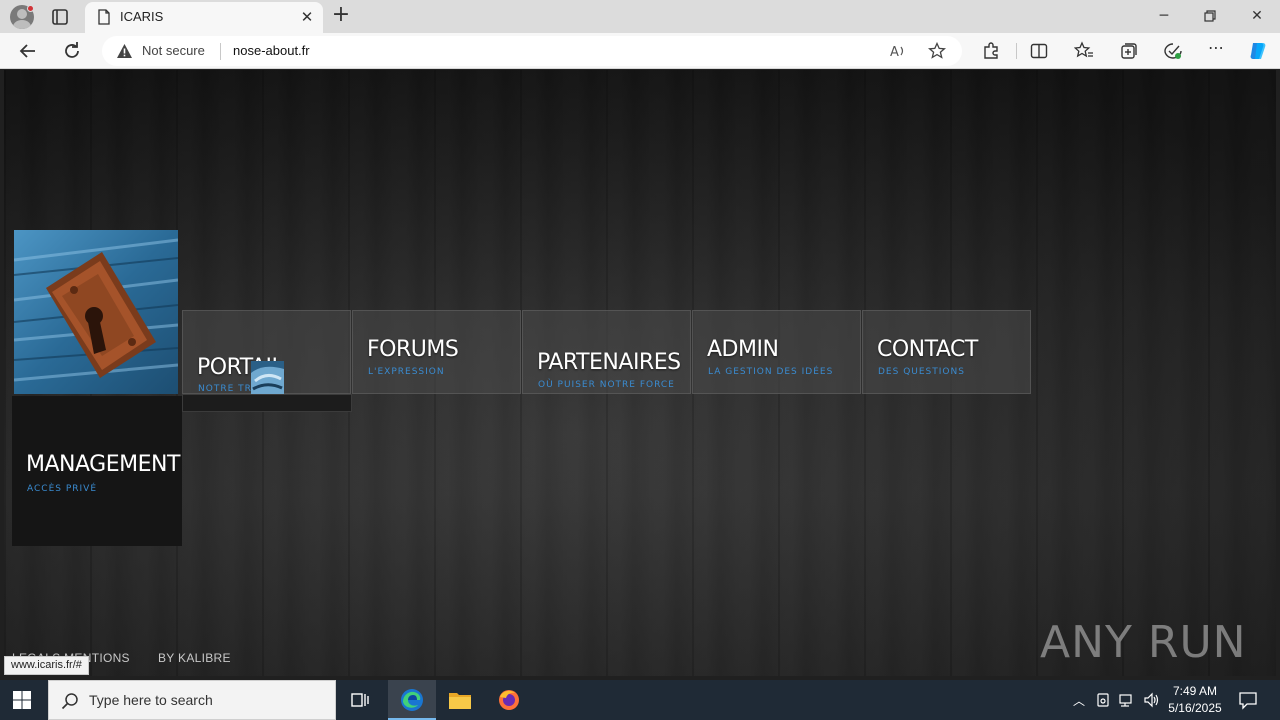 Image resolution: width=1280 pixels, height=720 pixels. I want to click on hero-keyhole-image, so click(96, 312).